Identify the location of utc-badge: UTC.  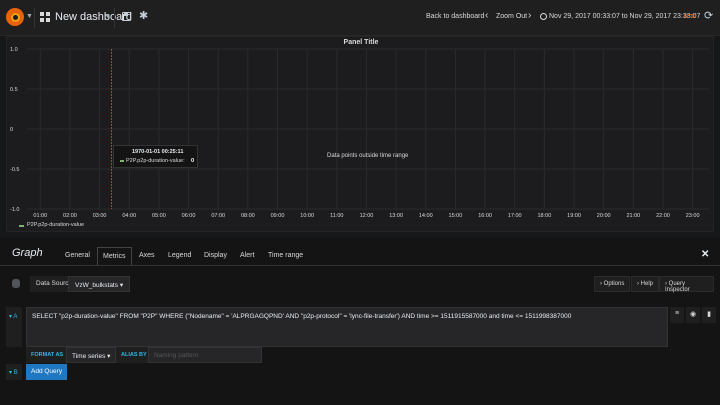
(690, 17).